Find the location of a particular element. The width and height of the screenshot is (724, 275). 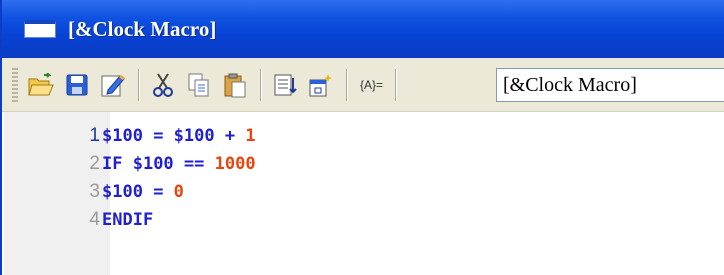

open-button is located at coordinates (41, 85).